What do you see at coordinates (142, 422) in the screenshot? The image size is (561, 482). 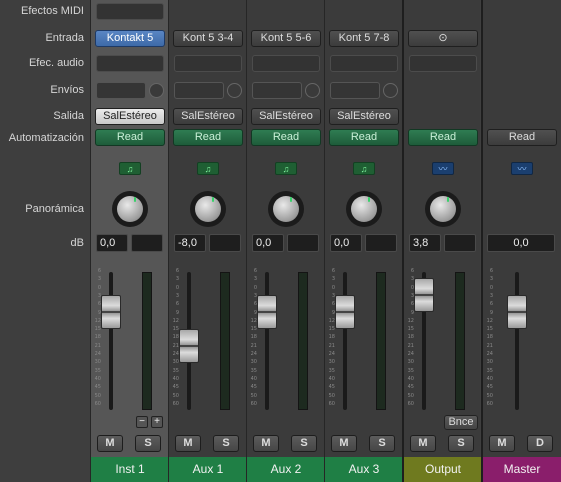 I see `remove-slot-button: −` at bounding box center [142, 422].